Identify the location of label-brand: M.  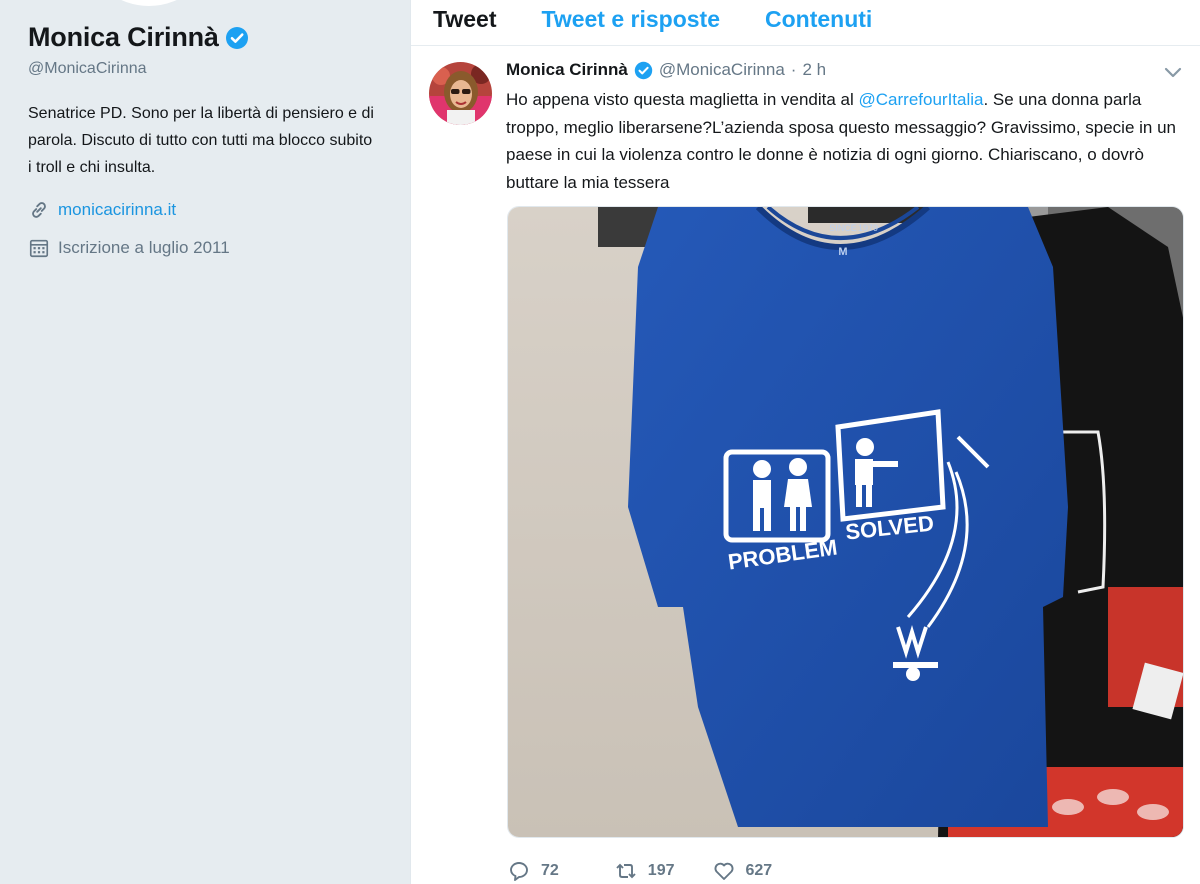
(842, 252).